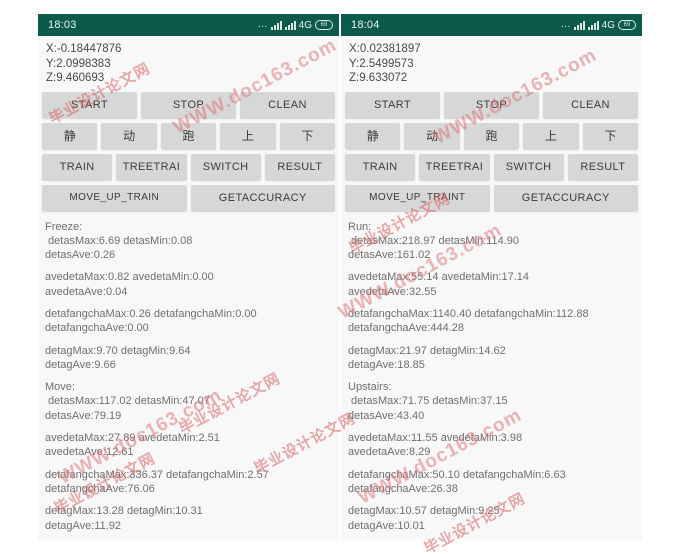 The height and width of the screenshot is (554, 682). I want to click on button-row-4: MOVE_UP_TRAIN GETACCURACY, so click(188, 197).